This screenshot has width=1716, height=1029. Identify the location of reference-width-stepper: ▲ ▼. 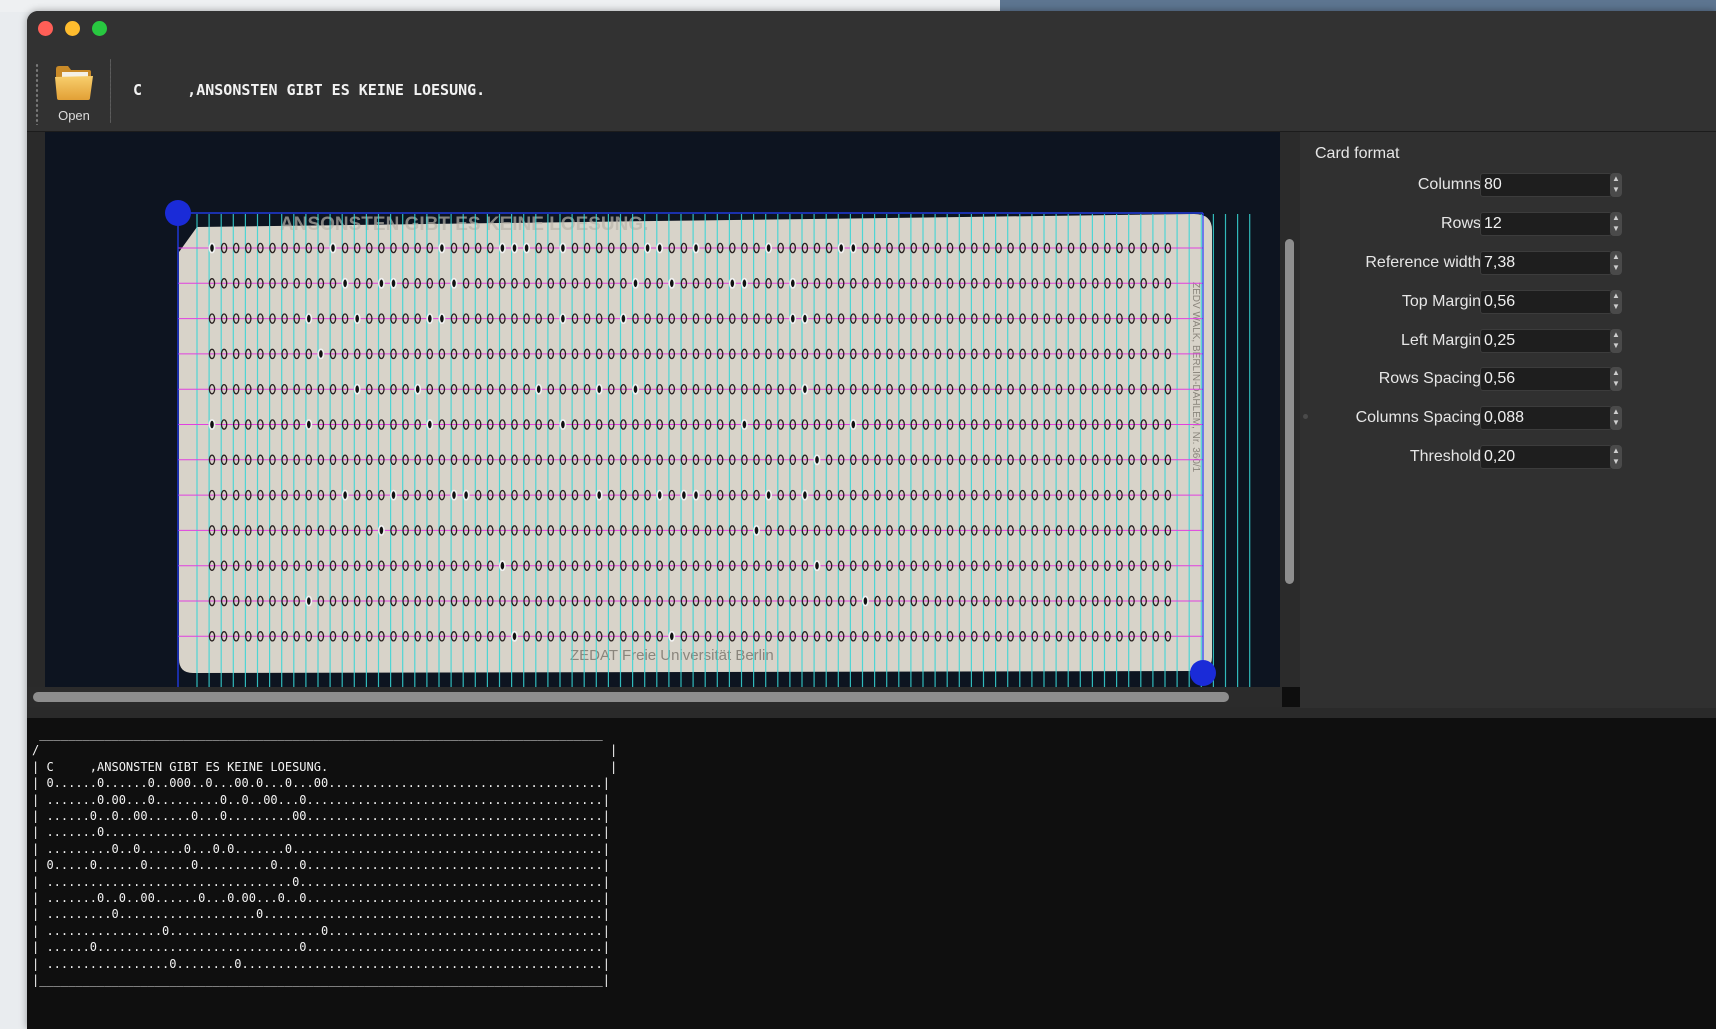
(1616, 263).